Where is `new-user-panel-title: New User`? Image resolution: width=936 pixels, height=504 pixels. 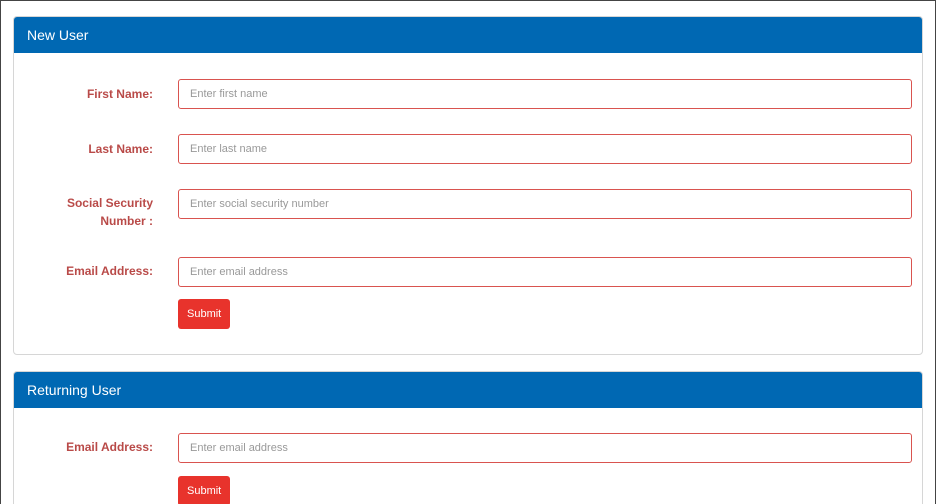 new-user-panel-title: New User is located at coordinates (468, 35).